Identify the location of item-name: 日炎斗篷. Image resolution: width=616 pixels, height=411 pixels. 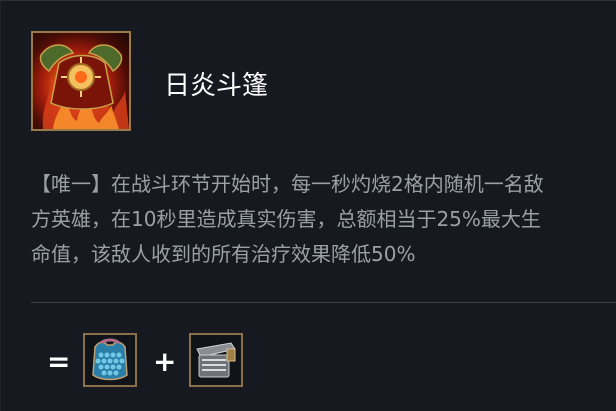
(216, 86).